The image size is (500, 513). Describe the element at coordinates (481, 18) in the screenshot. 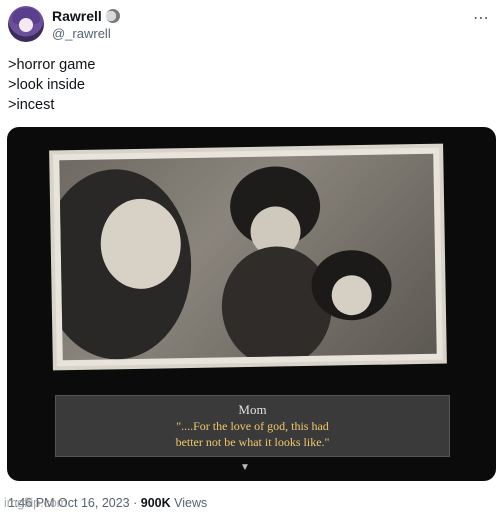

I see `more-options-icon: ⋯` at that location.